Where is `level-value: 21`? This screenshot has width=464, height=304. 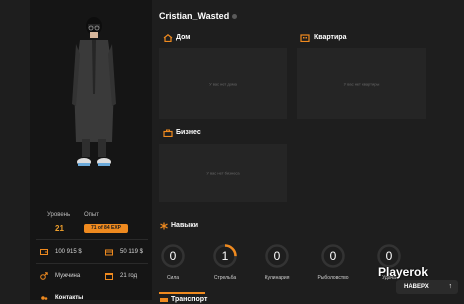
level-value: 21 is located at coordinates (59, 228).